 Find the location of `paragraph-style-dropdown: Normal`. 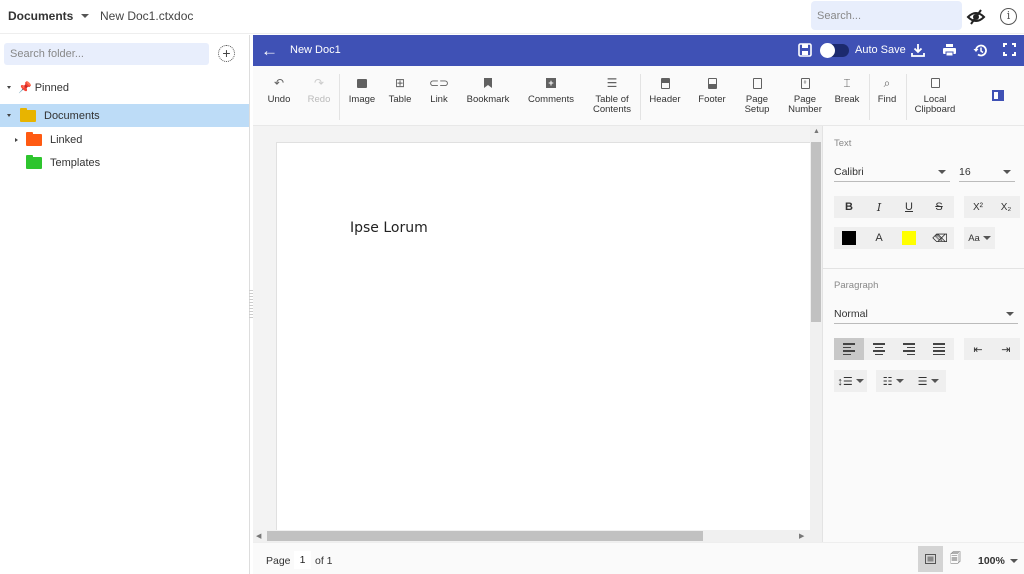

paragraph-style-dropdown: Normal is located at coordinates (926, 313).